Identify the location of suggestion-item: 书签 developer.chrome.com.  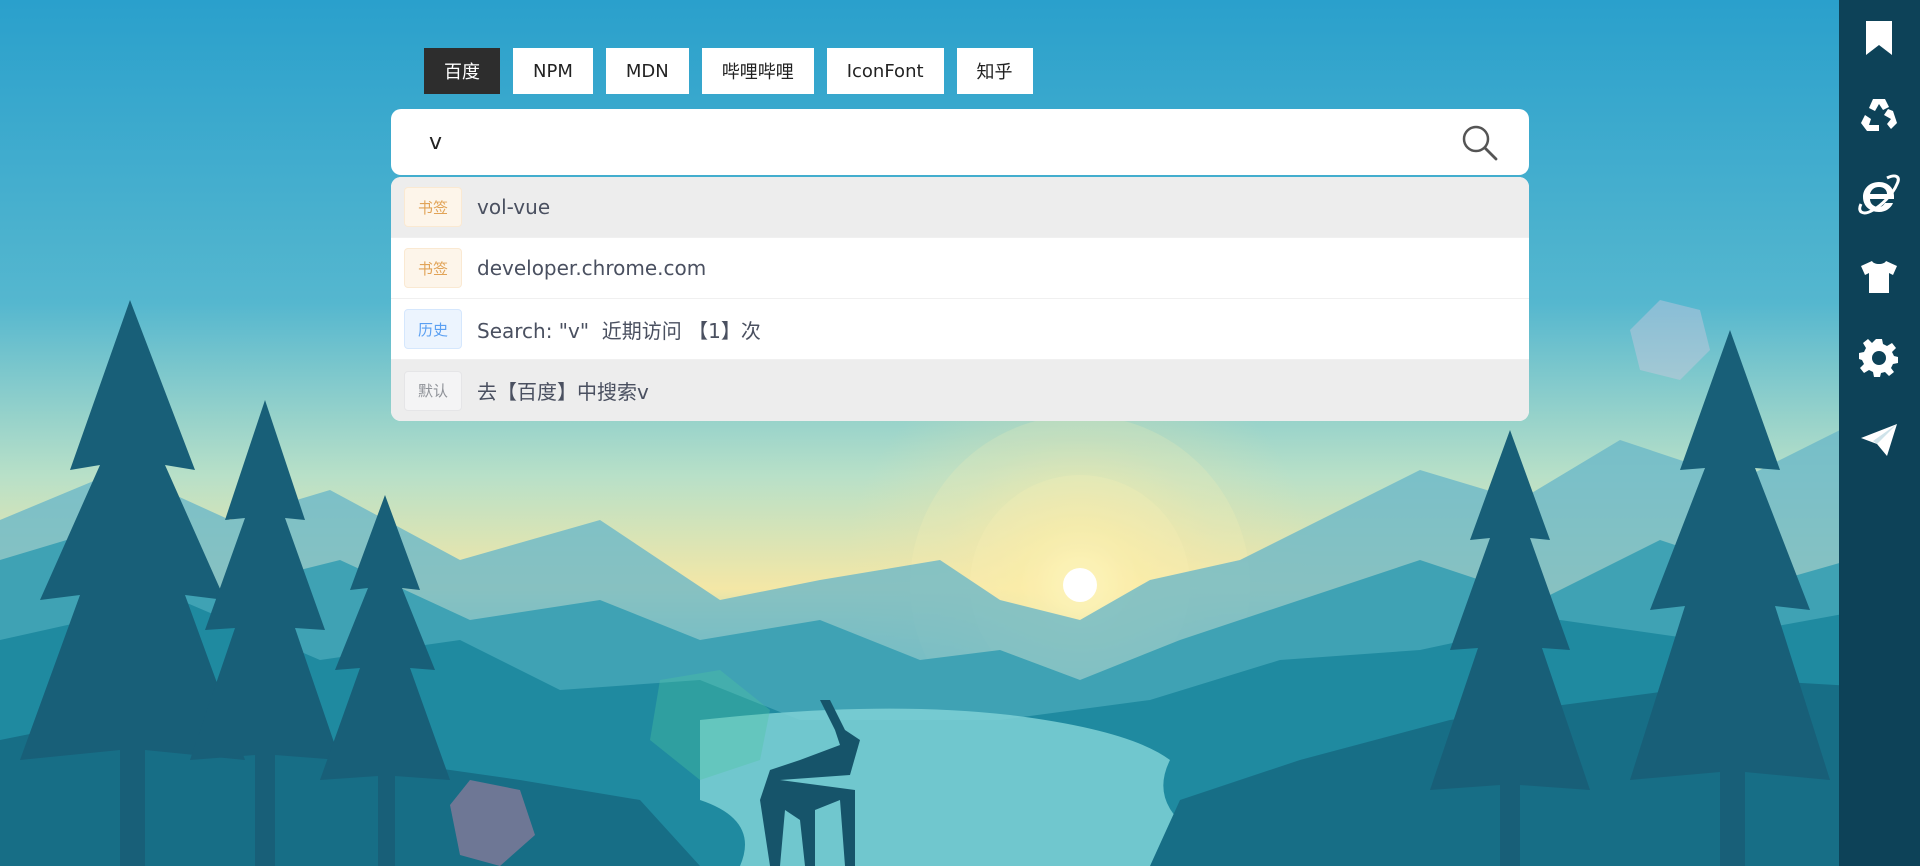
(960, 268).